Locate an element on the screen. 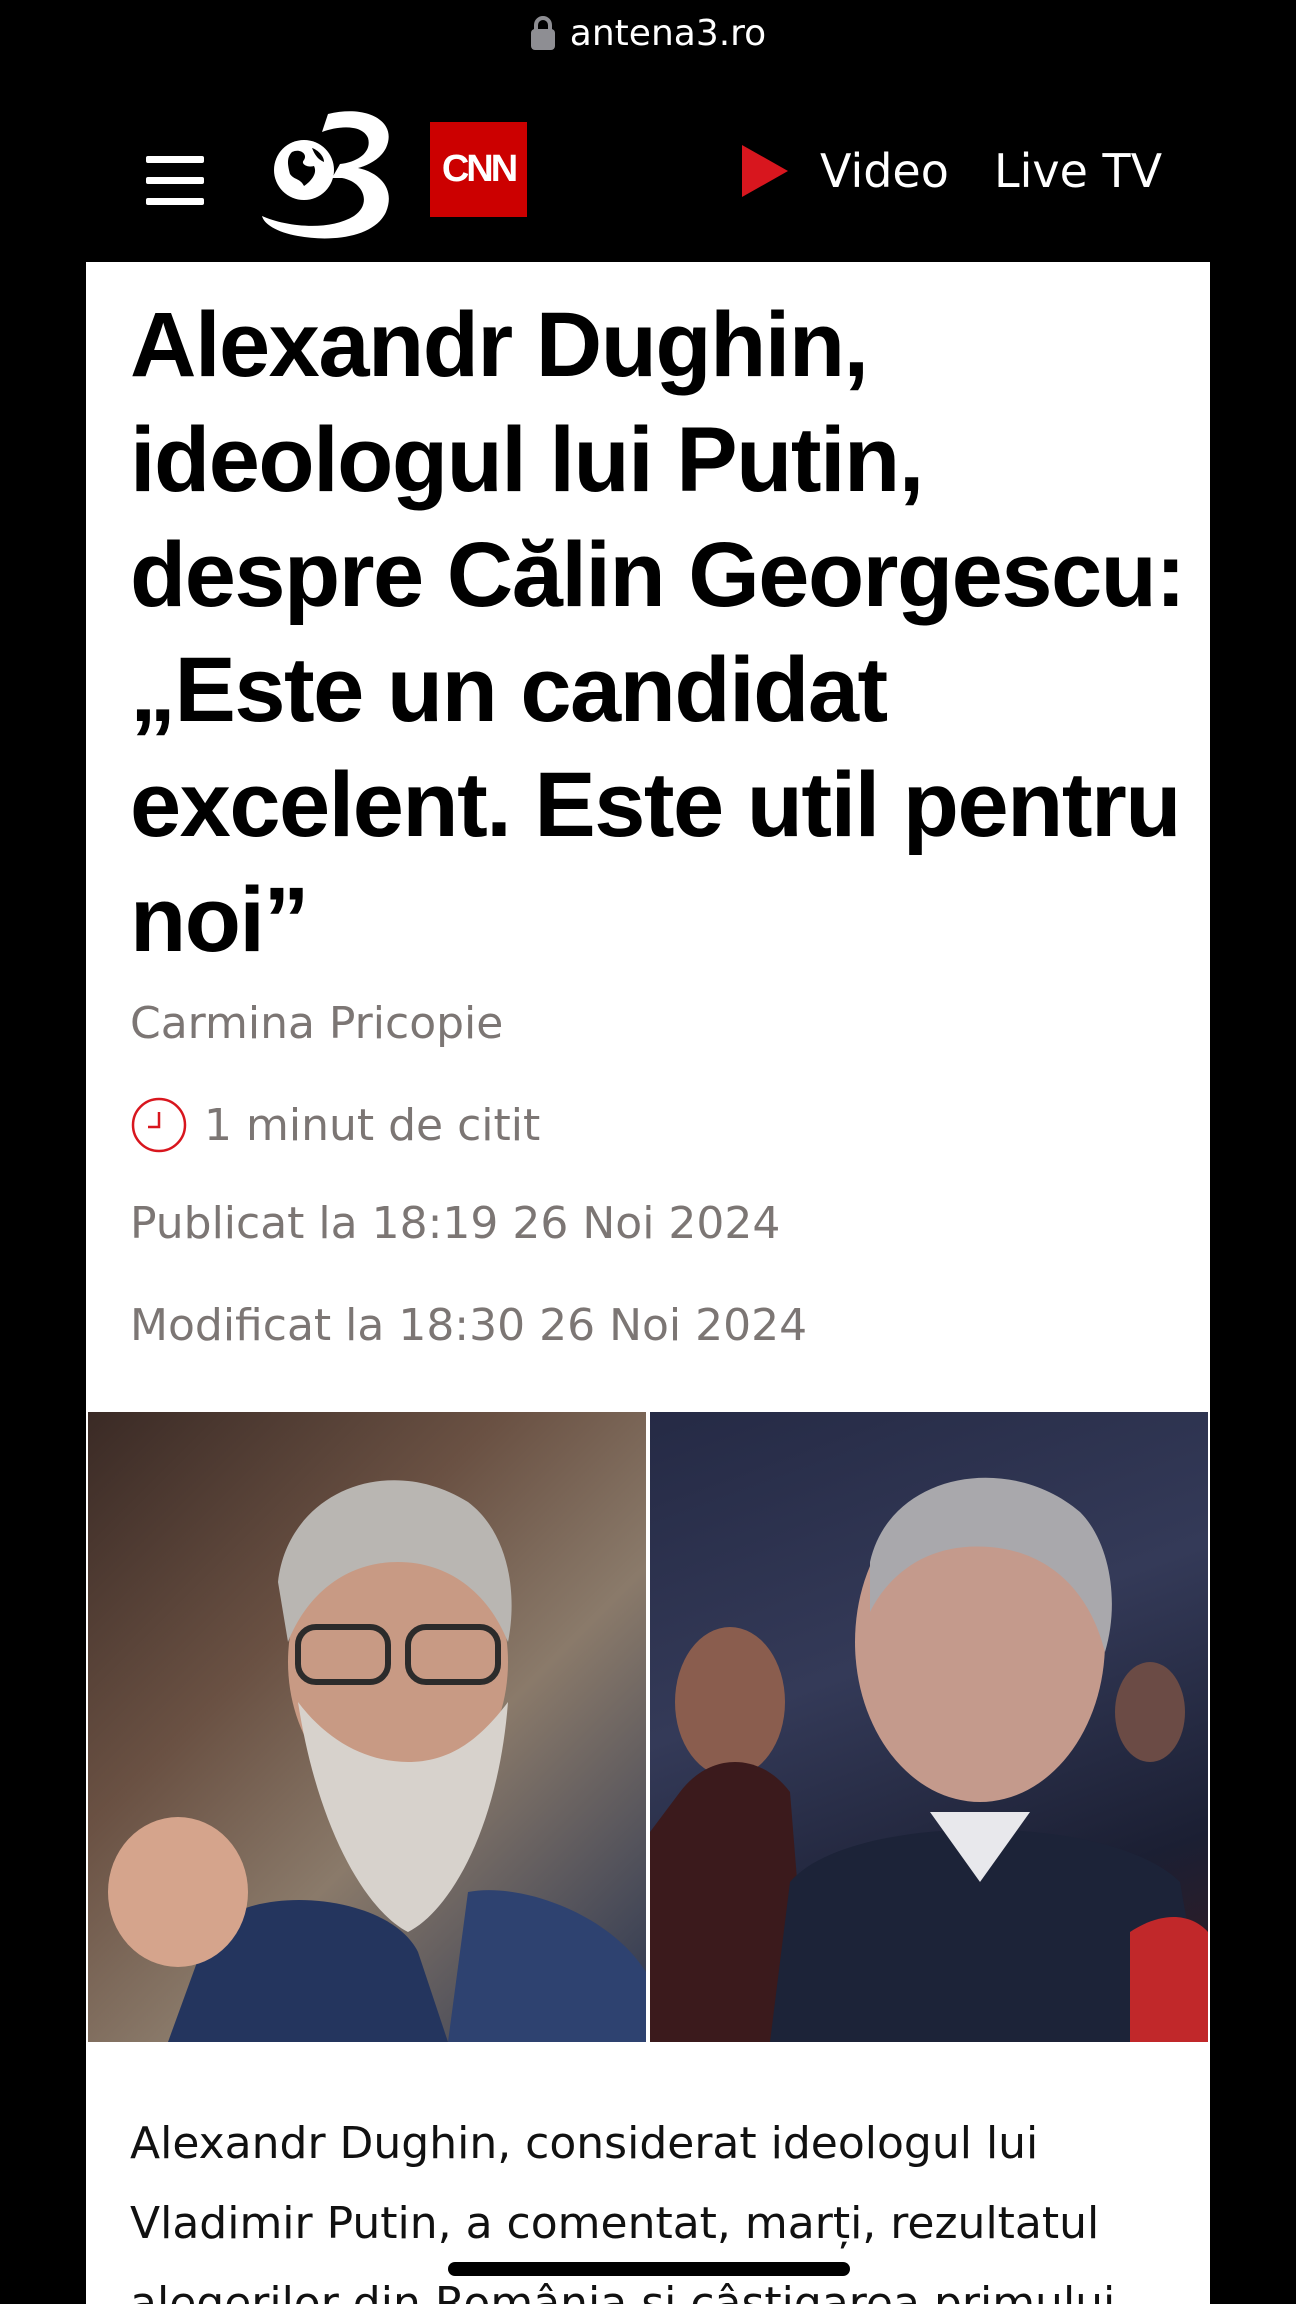 This screenshot has width=1296, height=2304. antena3-logo is located at coordinates (338, 174).